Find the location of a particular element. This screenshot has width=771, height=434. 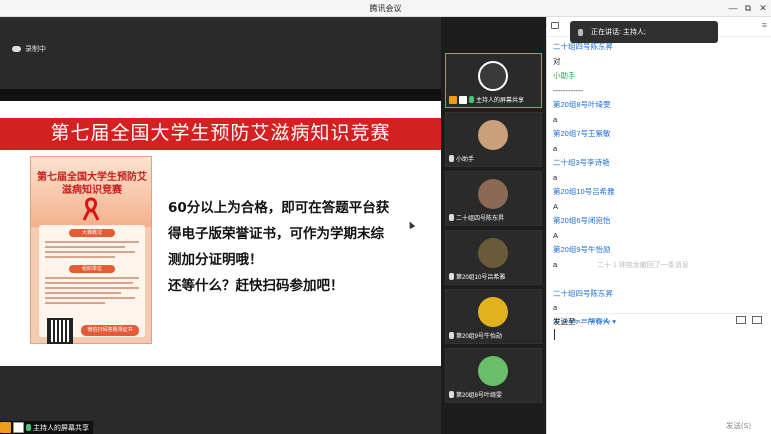

share-label: 主持人的屏幕共享 is located at coordinates (61, 428).